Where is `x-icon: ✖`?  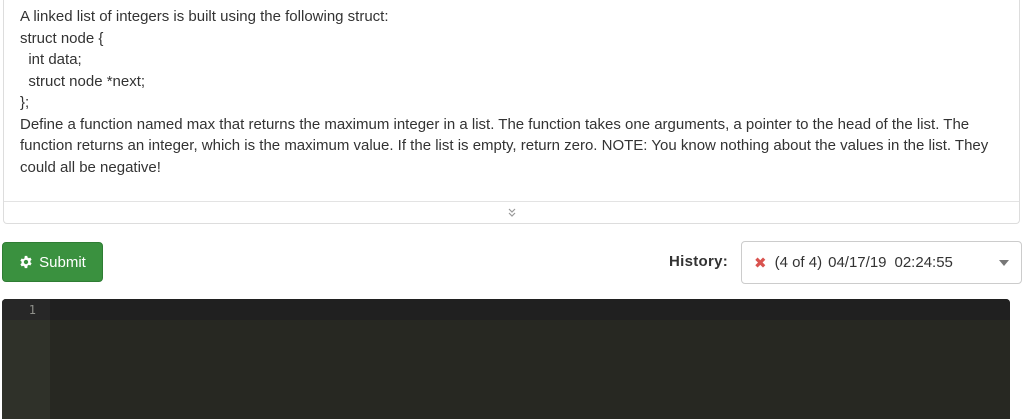
x-icon: ✖ is located at coordinates (760, 263).